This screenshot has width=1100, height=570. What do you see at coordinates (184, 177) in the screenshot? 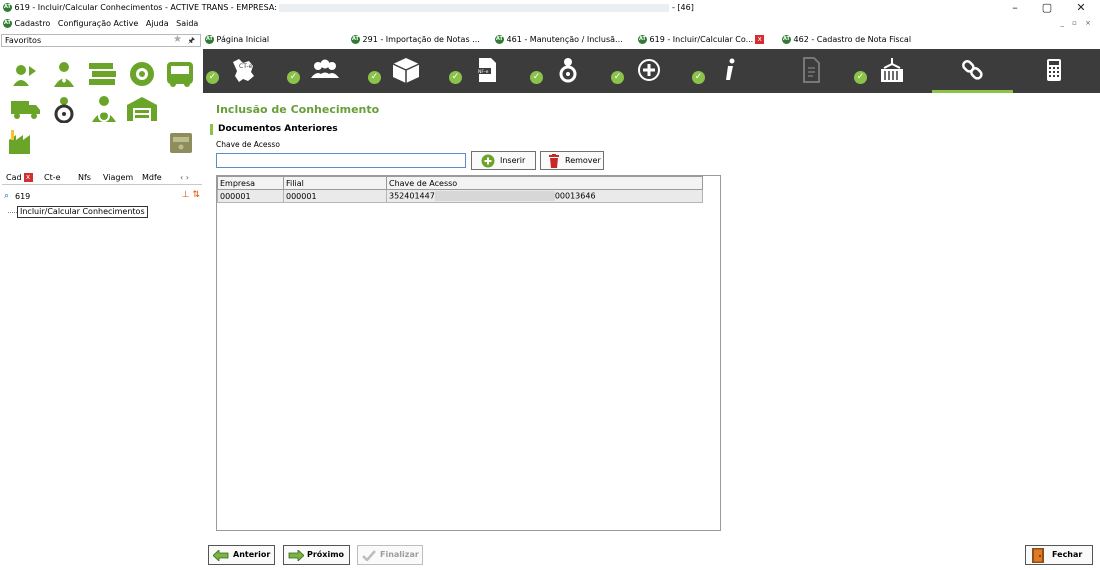
I see `tab-scroll-arrows: ‹ ›` at bounding box center [184, 177].